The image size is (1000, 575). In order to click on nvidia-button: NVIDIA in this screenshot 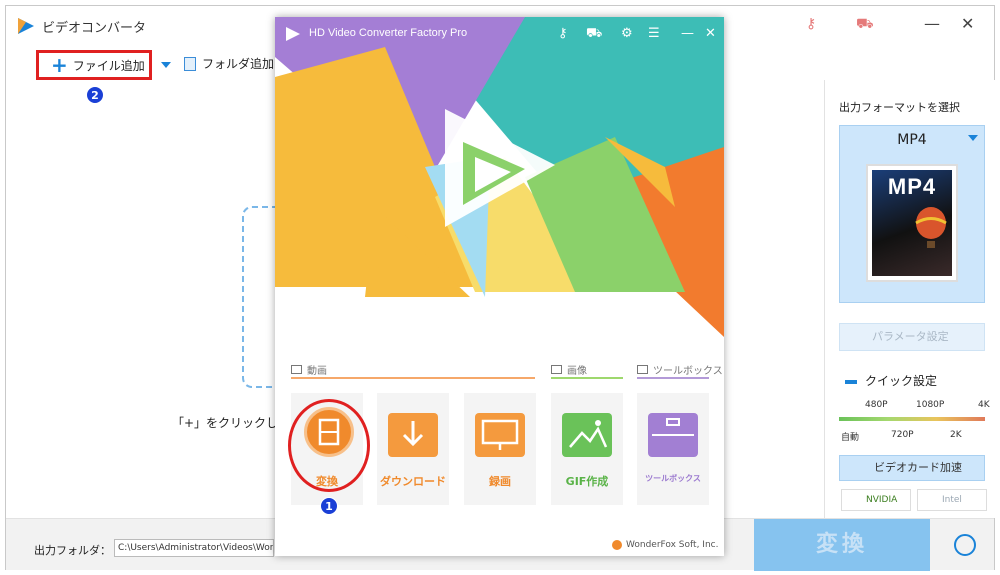, I will do `click(876, 500)`.